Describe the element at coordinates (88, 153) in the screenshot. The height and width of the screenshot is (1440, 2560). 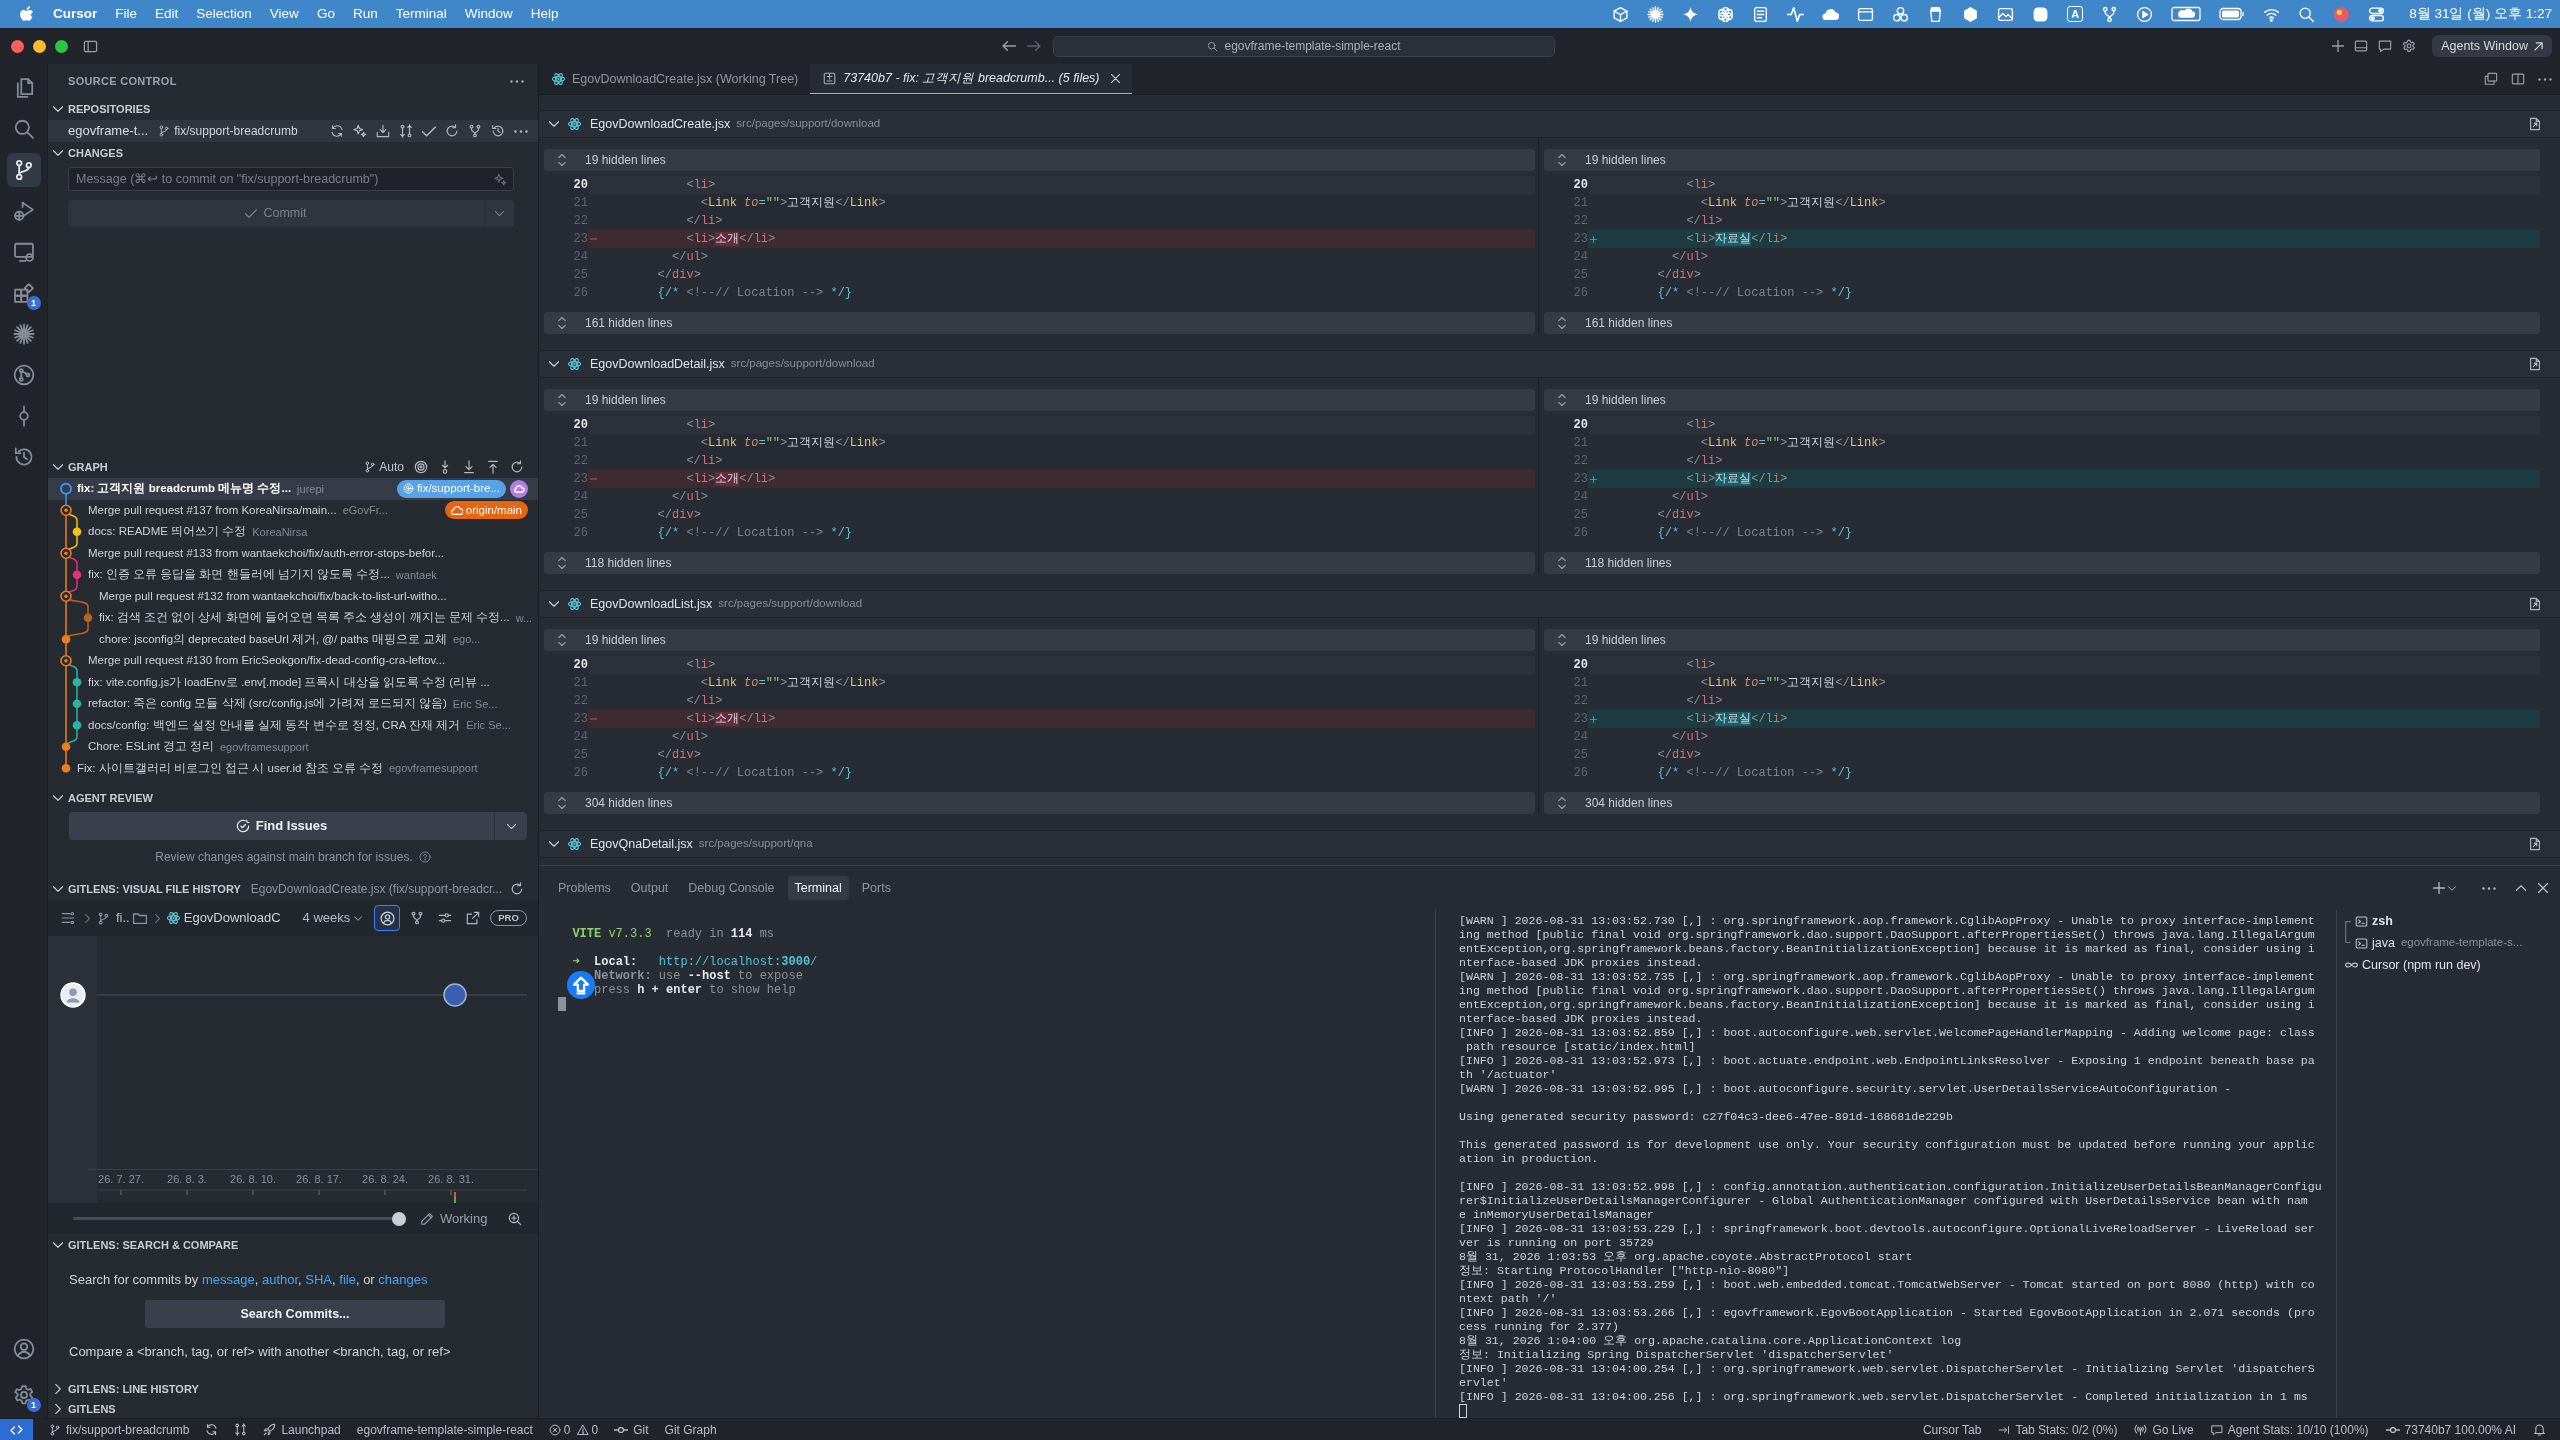
I see `section-header: CHANGES` at that location.